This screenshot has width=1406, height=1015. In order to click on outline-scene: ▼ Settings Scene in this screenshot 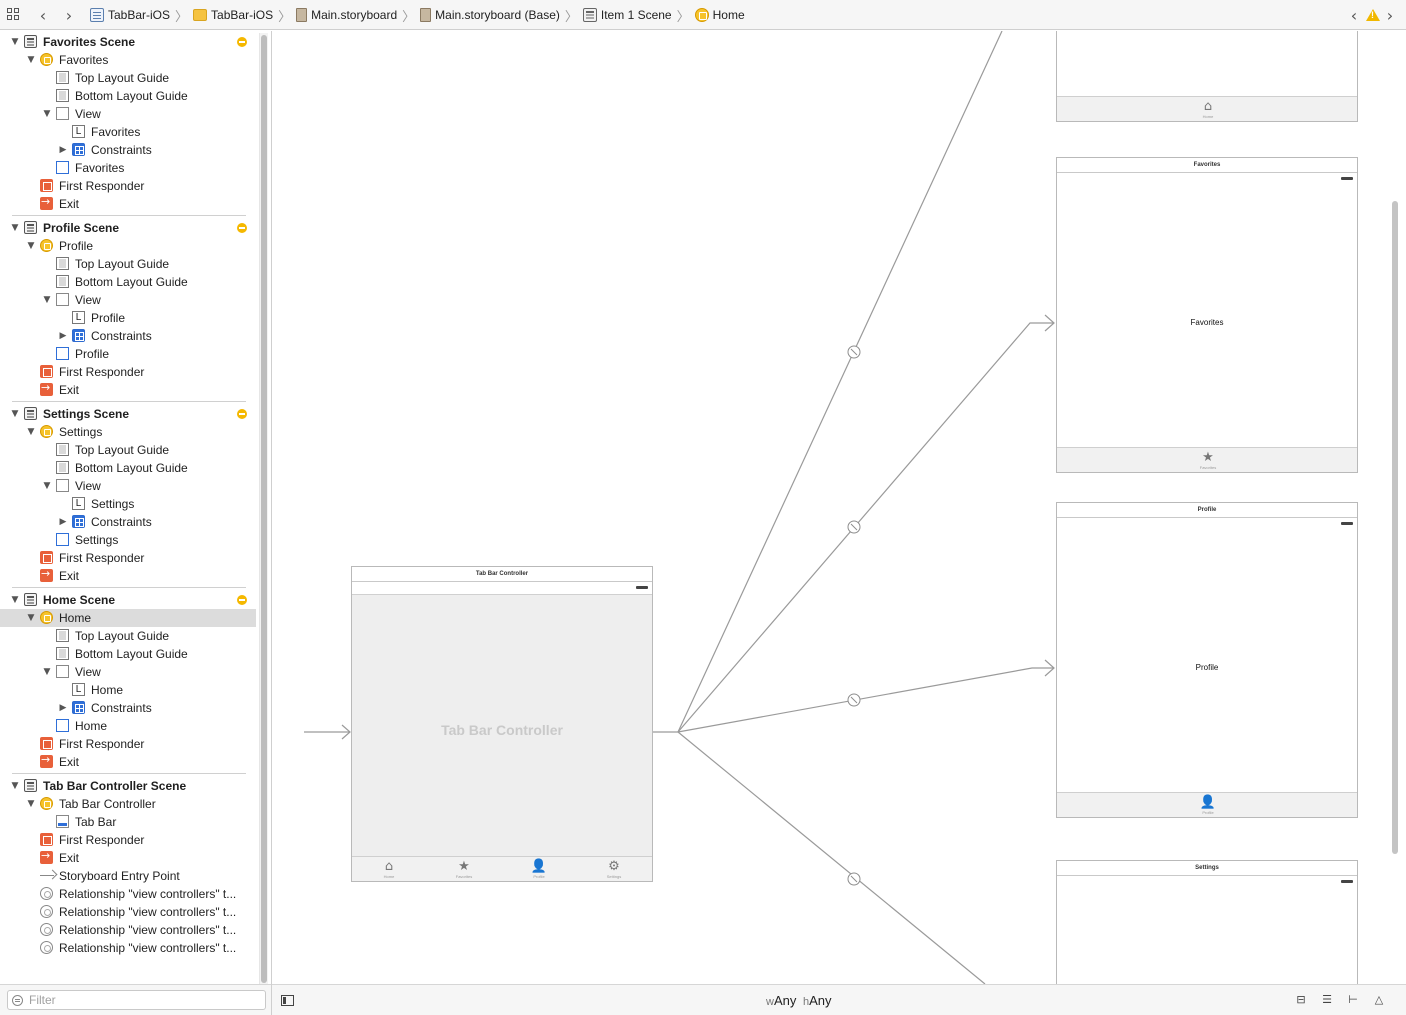, I will do `click(128, 414)`.